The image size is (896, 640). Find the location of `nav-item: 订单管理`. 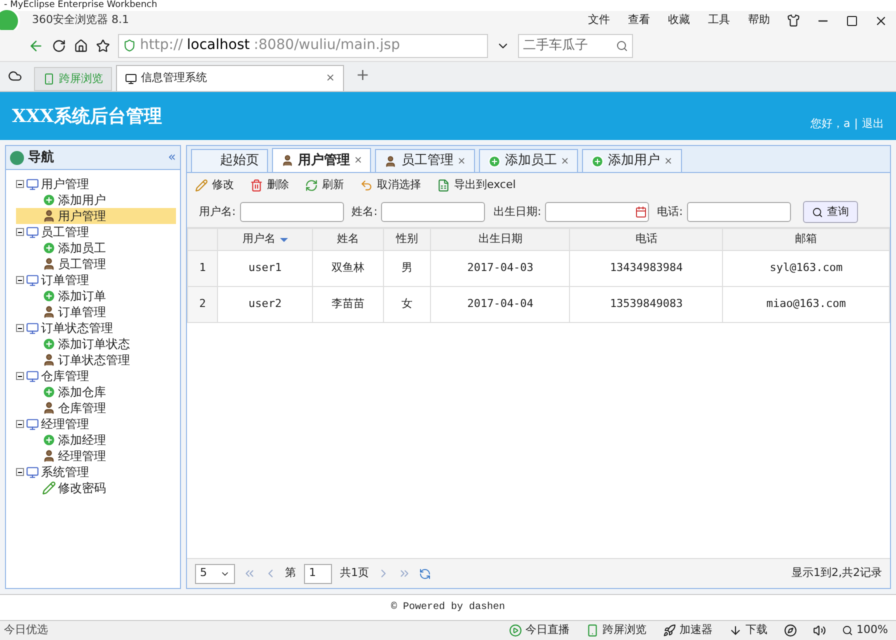

nav-item: 订单管理 is located at coordinates (98, 312).